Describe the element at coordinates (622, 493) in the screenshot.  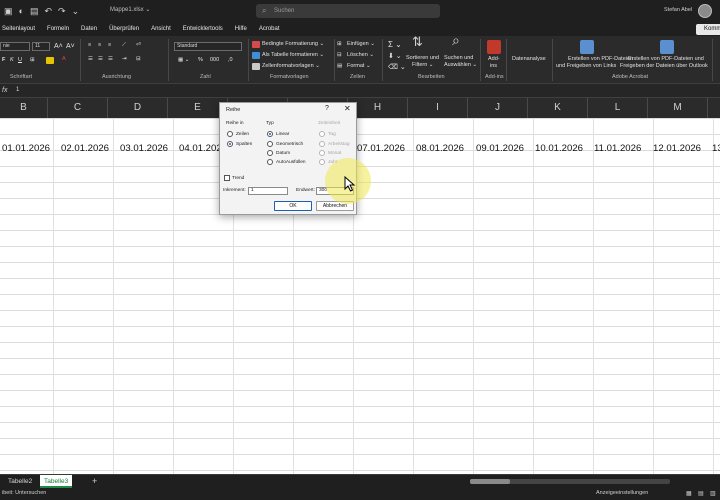
I see `display-settings: Anzeigeeinstellungen` at that location.